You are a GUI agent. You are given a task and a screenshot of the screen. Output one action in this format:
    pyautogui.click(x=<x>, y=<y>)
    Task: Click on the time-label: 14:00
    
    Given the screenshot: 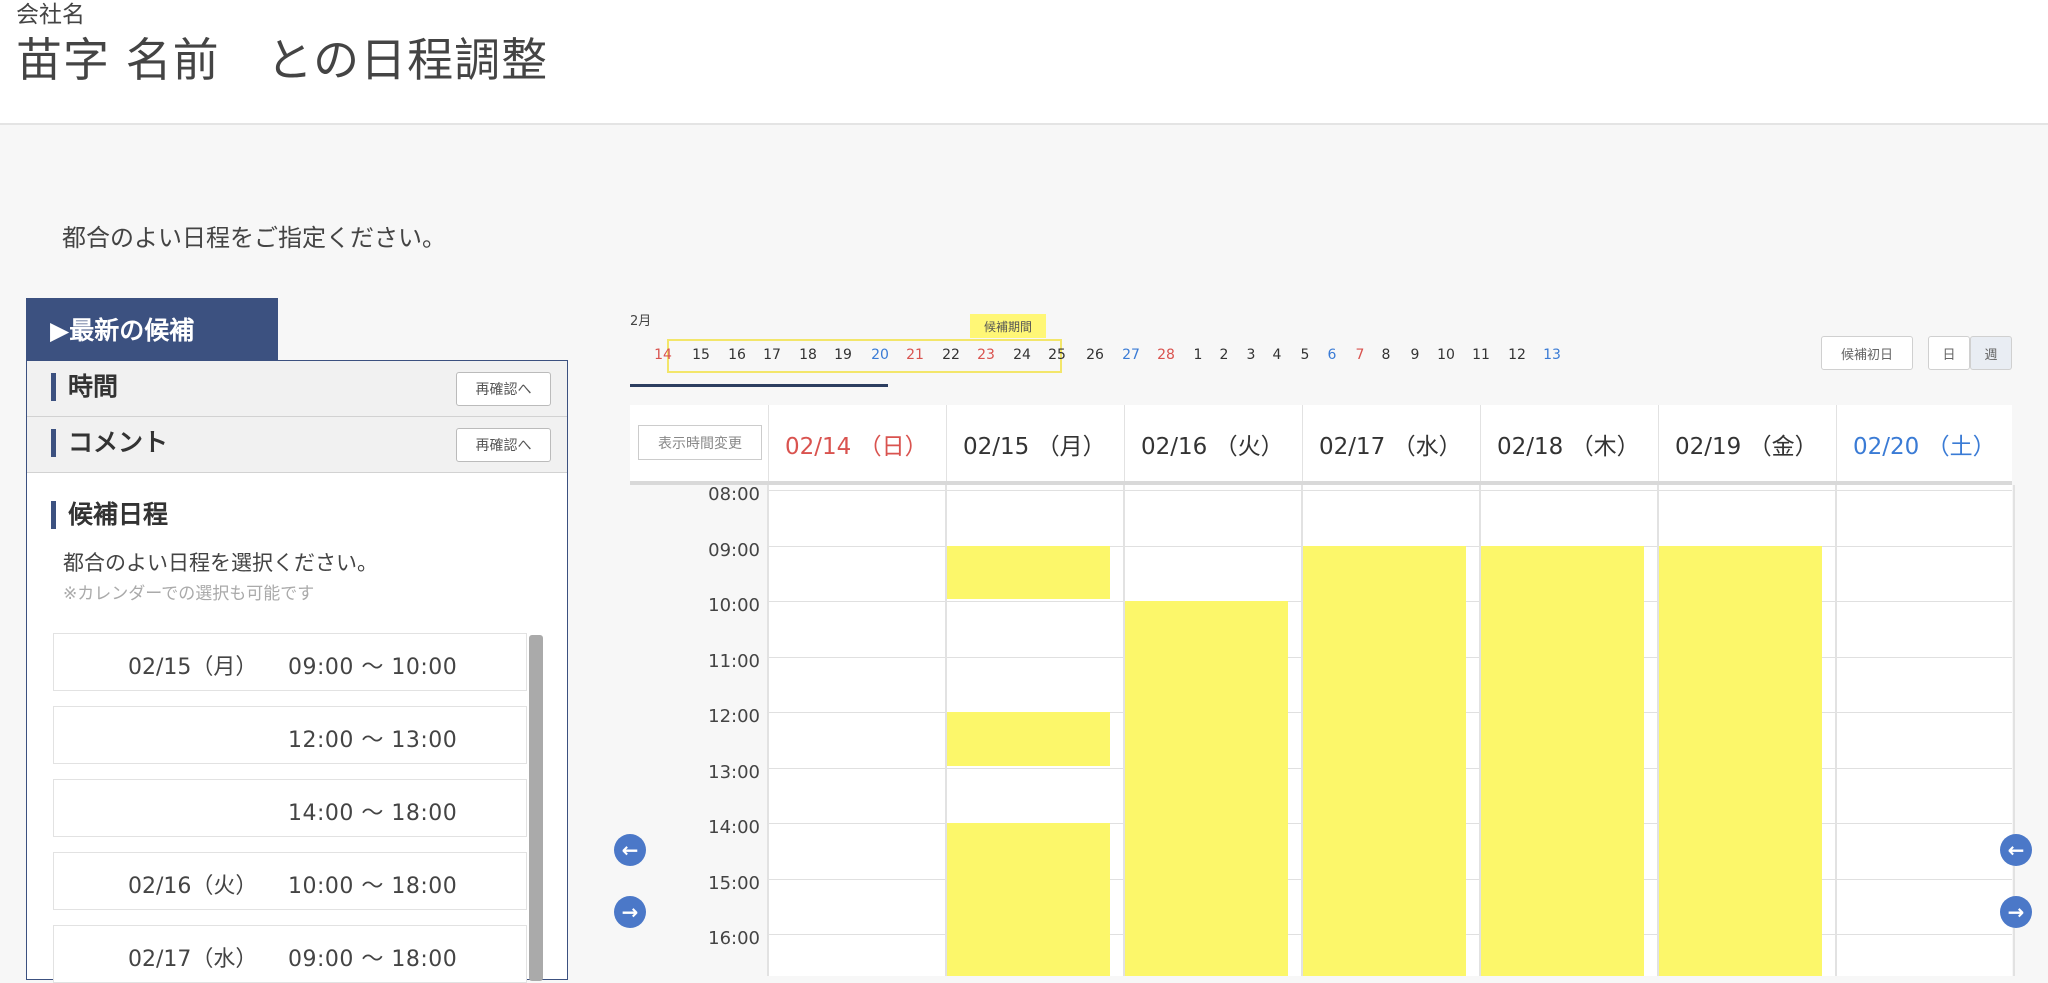 What is the action you would take?
    pyautogui.click(x=734, y=827)
    